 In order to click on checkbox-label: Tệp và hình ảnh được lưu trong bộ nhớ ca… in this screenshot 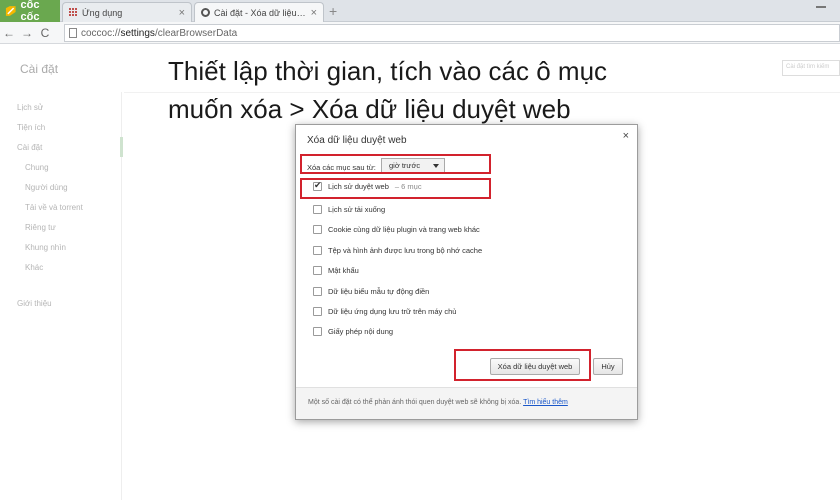, I will do `click(405, 250)`.